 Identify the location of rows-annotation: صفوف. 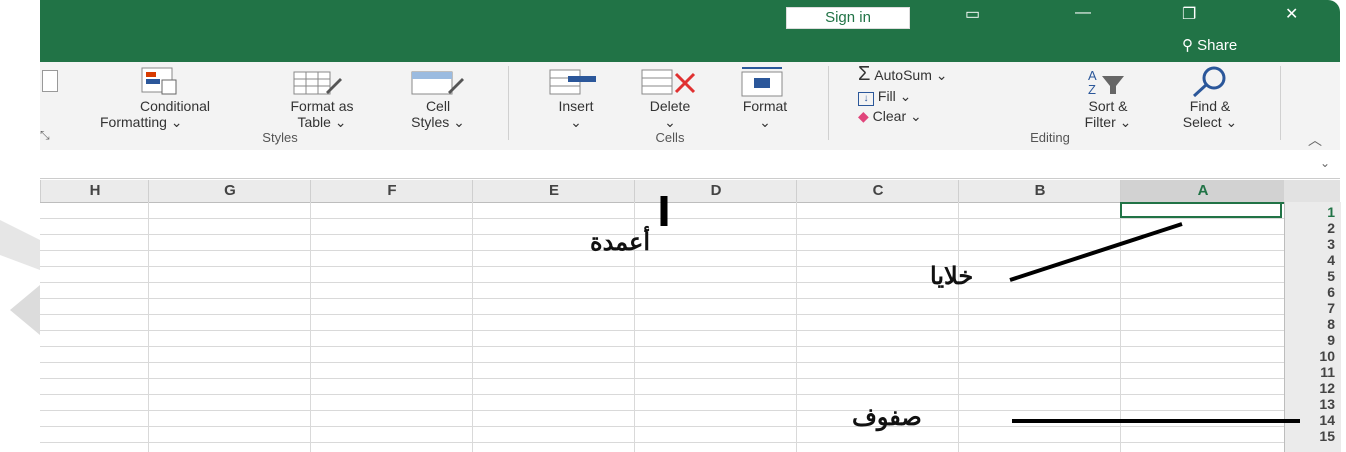
(887, 417).